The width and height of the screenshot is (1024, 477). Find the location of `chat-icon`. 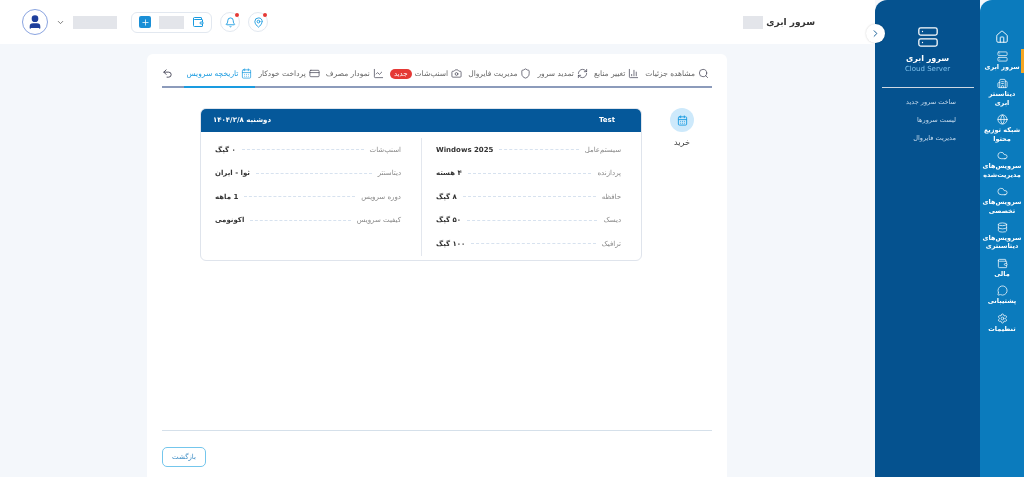

chat-icon is located at coordinates (1002, 291).